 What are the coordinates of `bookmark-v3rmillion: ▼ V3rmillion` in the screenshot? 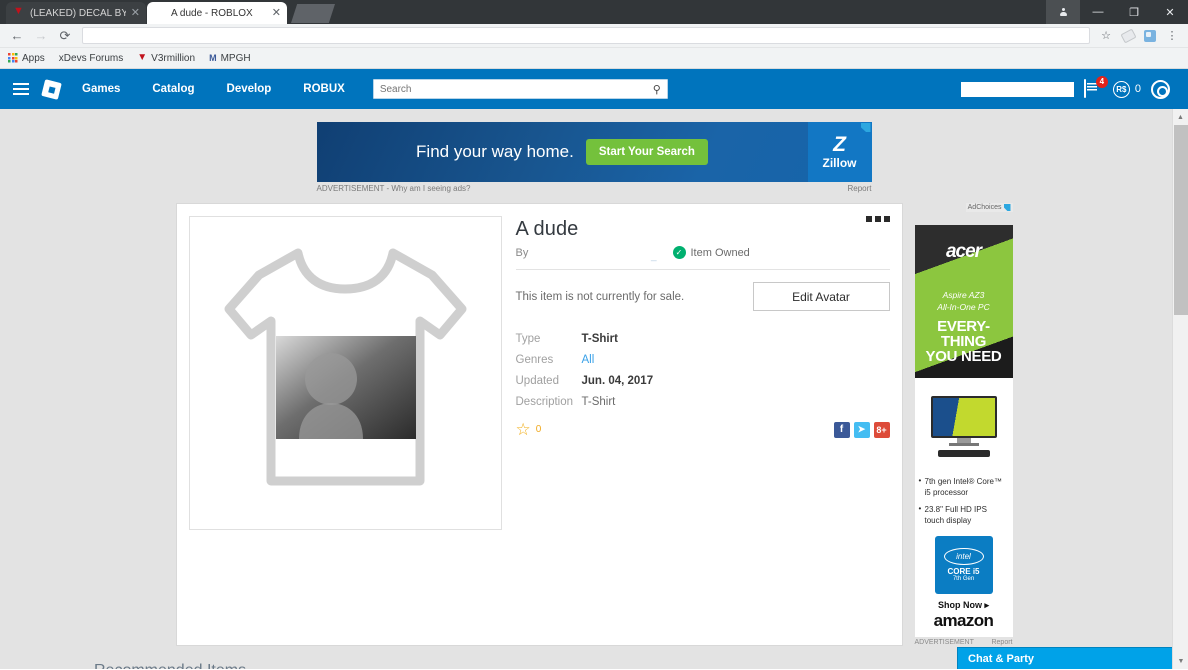 It's located at (166, 58).